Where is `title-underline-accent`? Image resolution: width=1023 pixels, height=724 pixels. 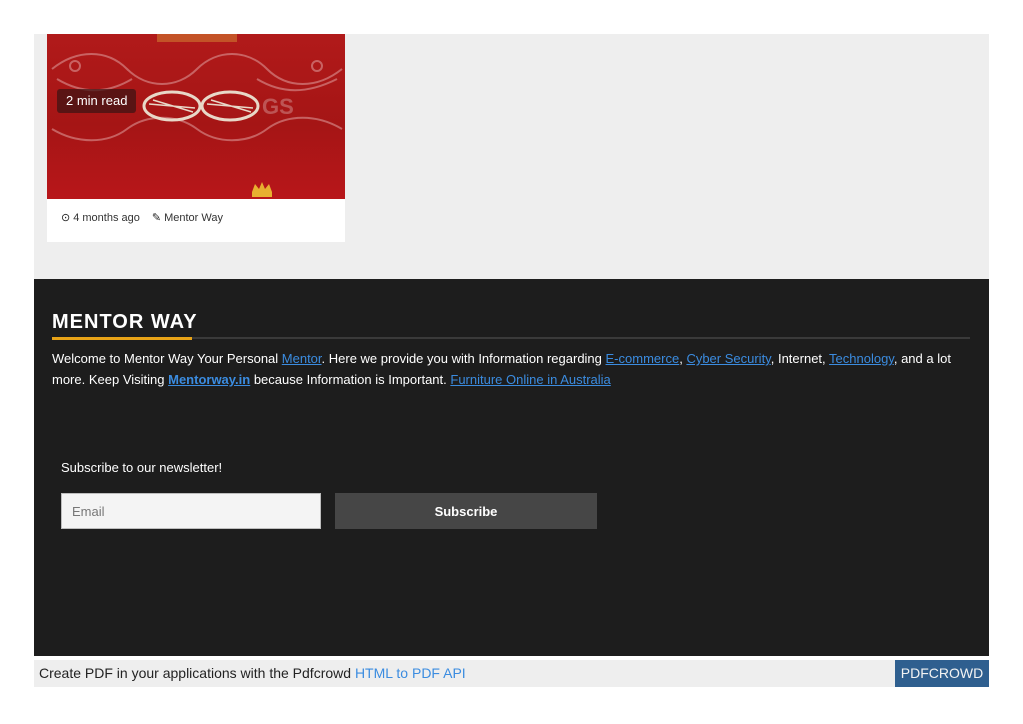
title-underline-accent is located at coordinates (122, 338).